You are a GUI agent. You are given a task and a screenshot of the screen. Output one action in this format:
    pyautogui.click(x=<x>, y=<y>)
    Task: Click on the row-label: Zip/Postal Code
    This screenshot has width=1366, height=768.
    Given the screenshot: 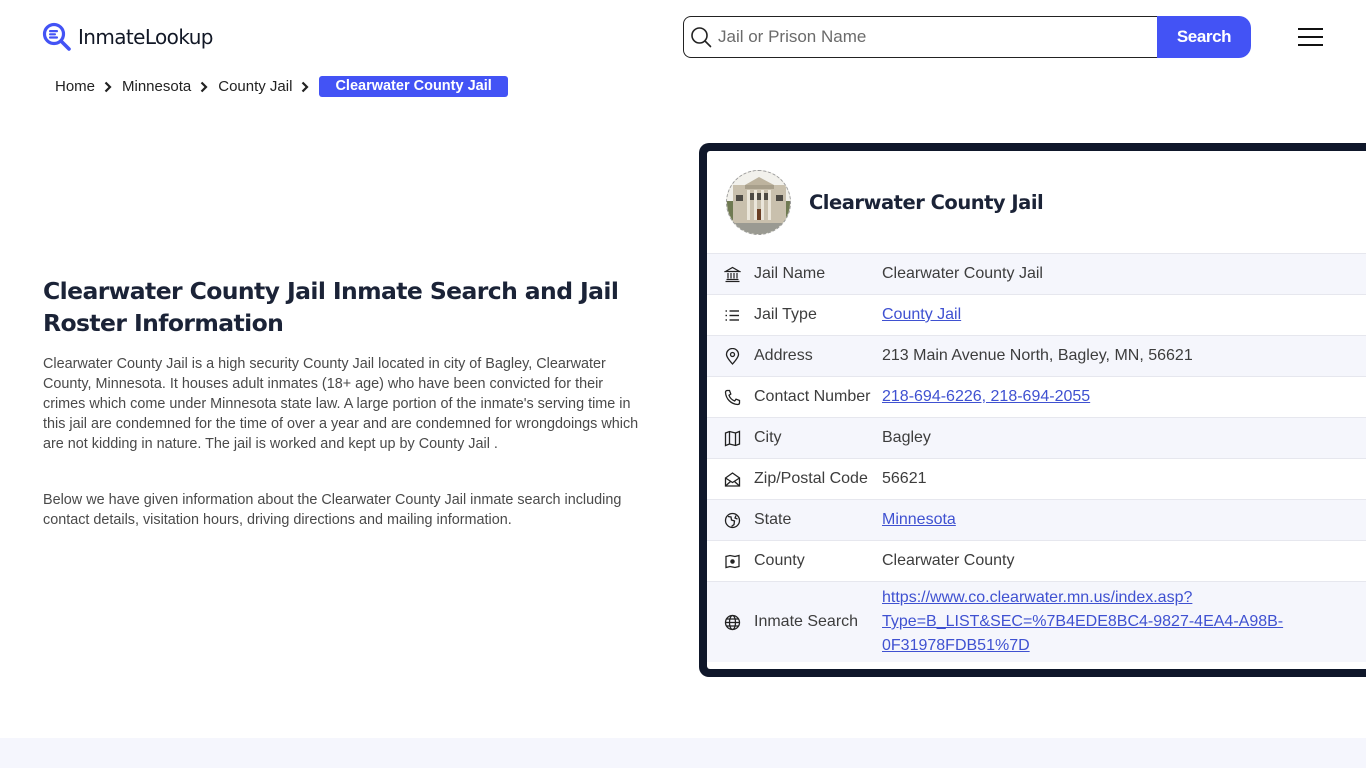 What is the action you would take?
    pyautogui.click(x=811, y=478)
    